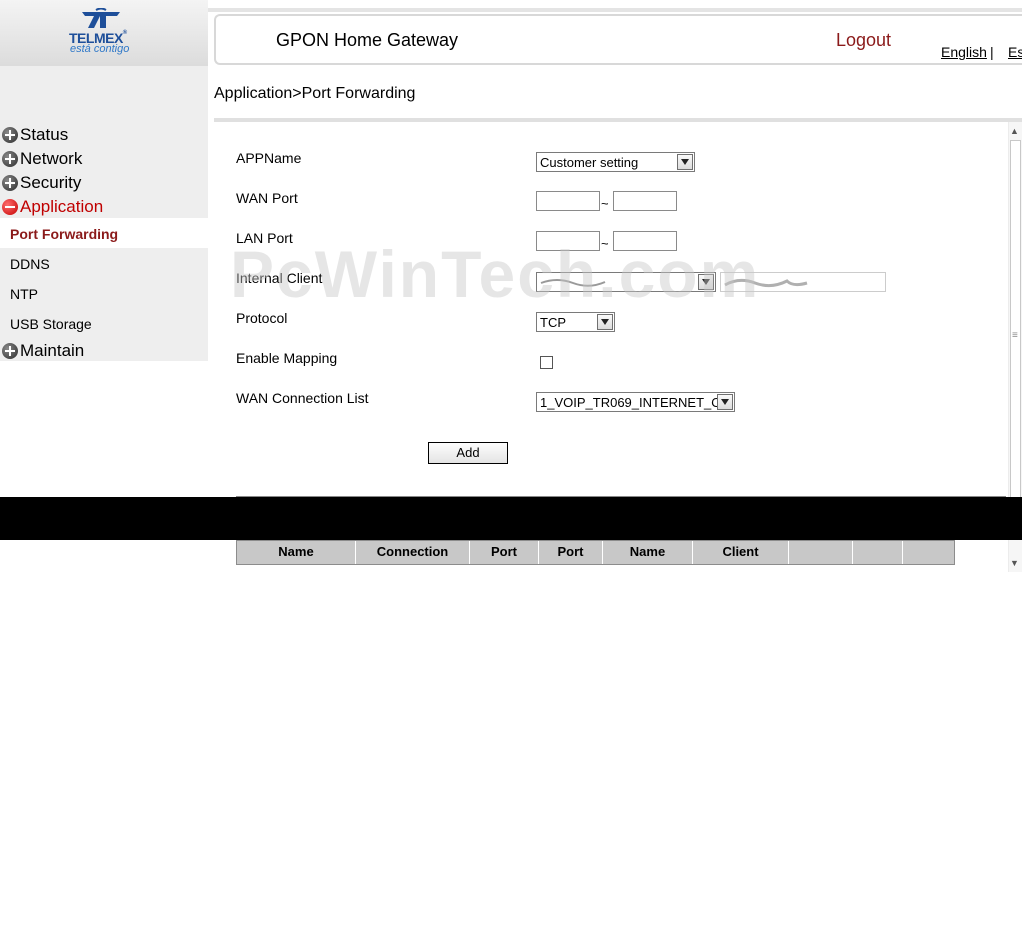  What do you see at coordinates (62, 206) in the screenshot?
I see `sidebar-item-label: Application` at bounding box center [62, 206].